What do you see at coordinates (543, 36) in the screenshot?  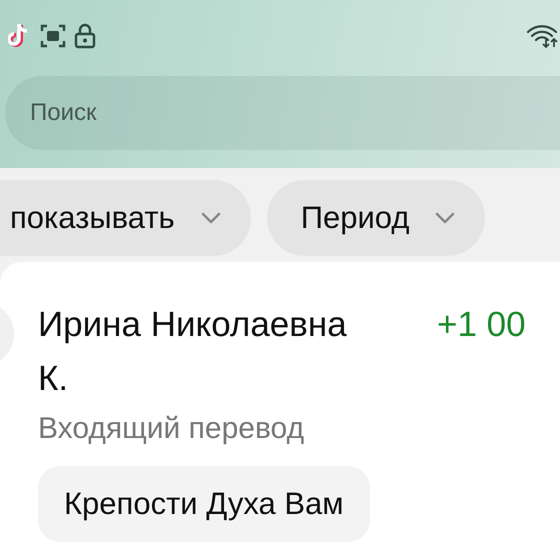 I see `wifi-icon` at bounding box center [543, 36].